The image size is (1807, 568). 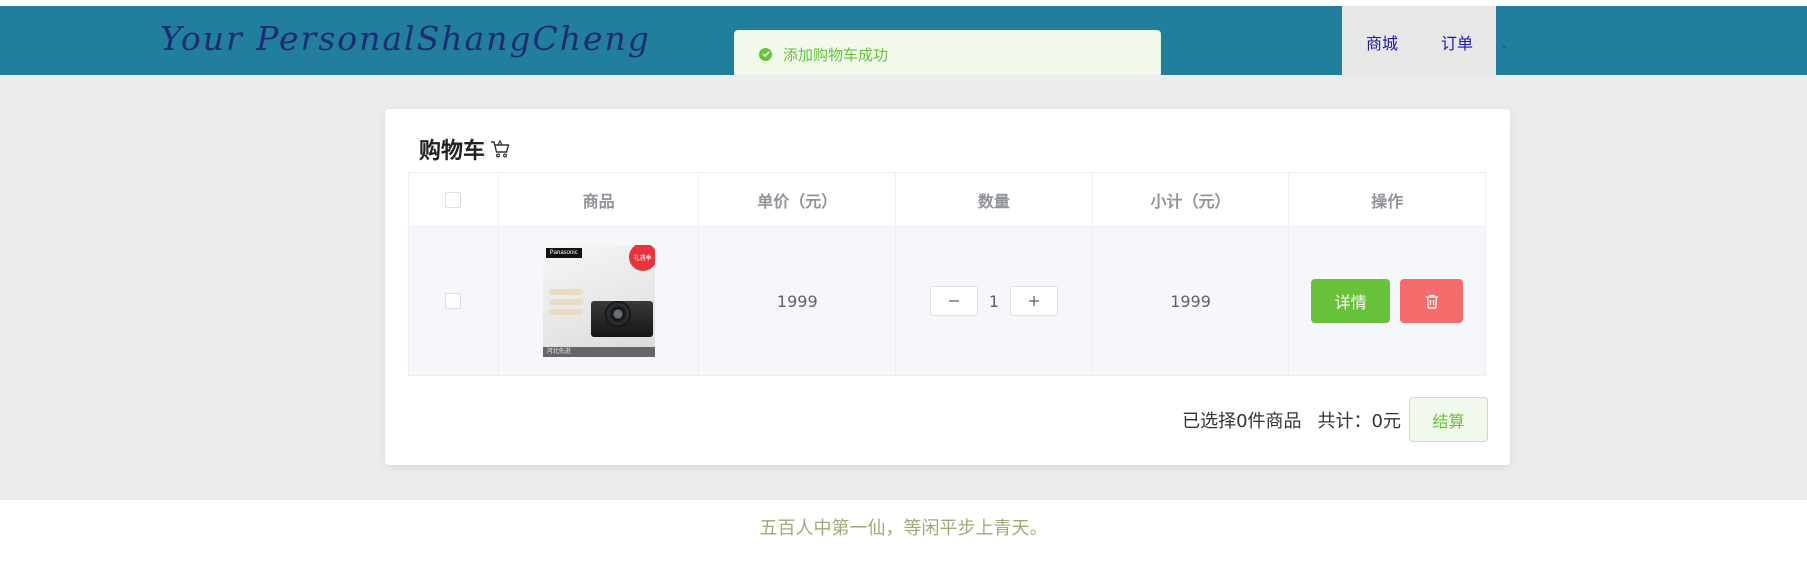 I want to click on select-all-checkbox, so click(x=453, y=199).